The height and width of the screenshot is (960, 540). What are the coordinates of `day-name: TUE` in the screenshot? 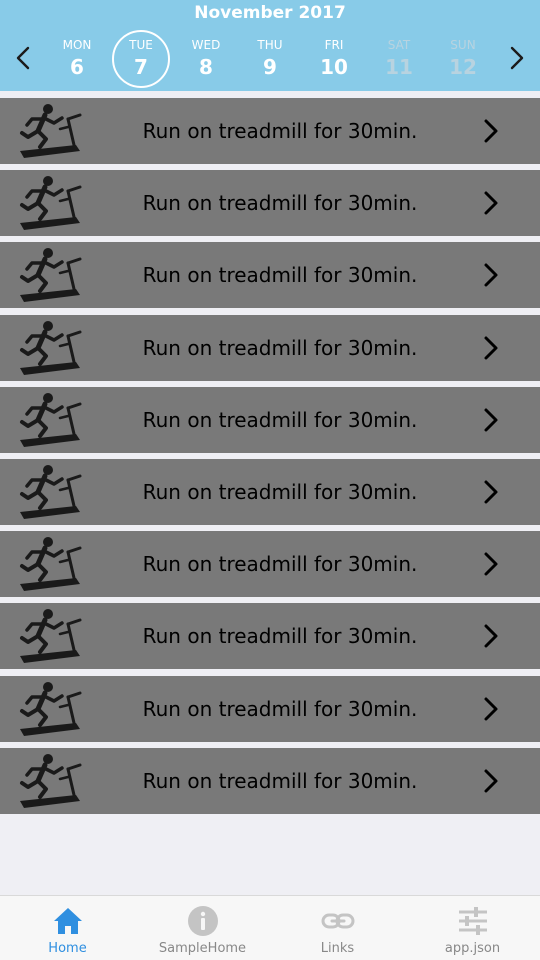 It's located at (141, 45).